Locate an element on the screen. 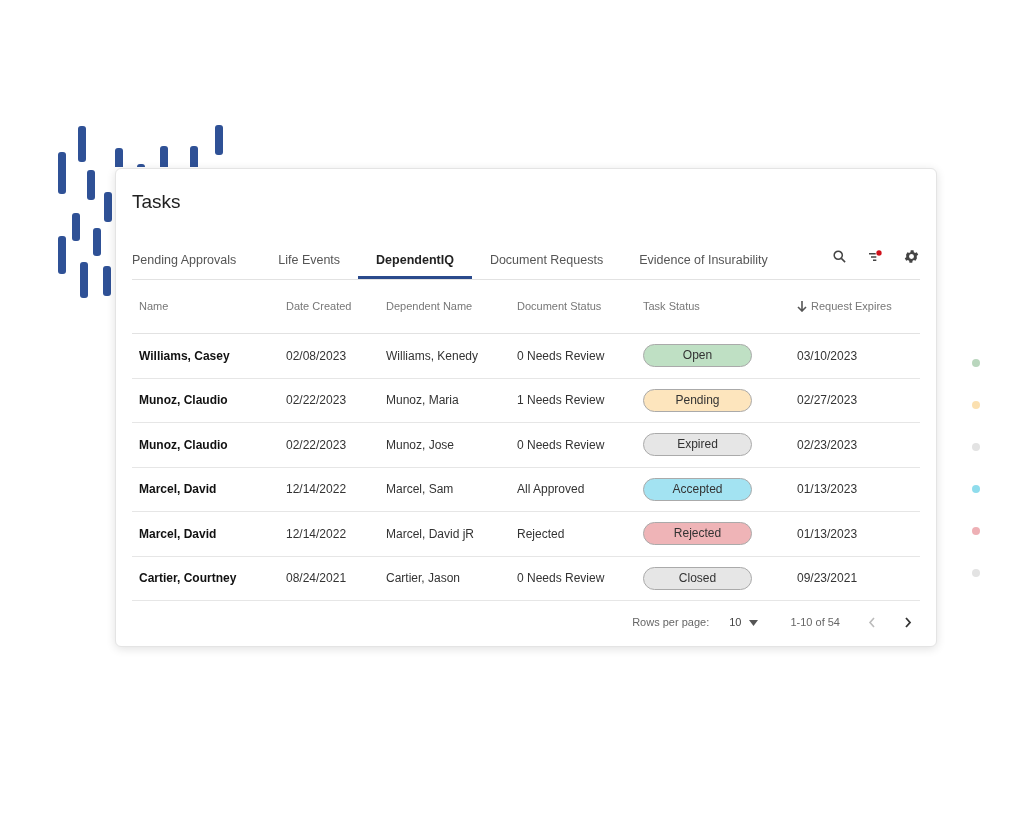  task-status-pill: Expired is located at coordinates (697, 445).